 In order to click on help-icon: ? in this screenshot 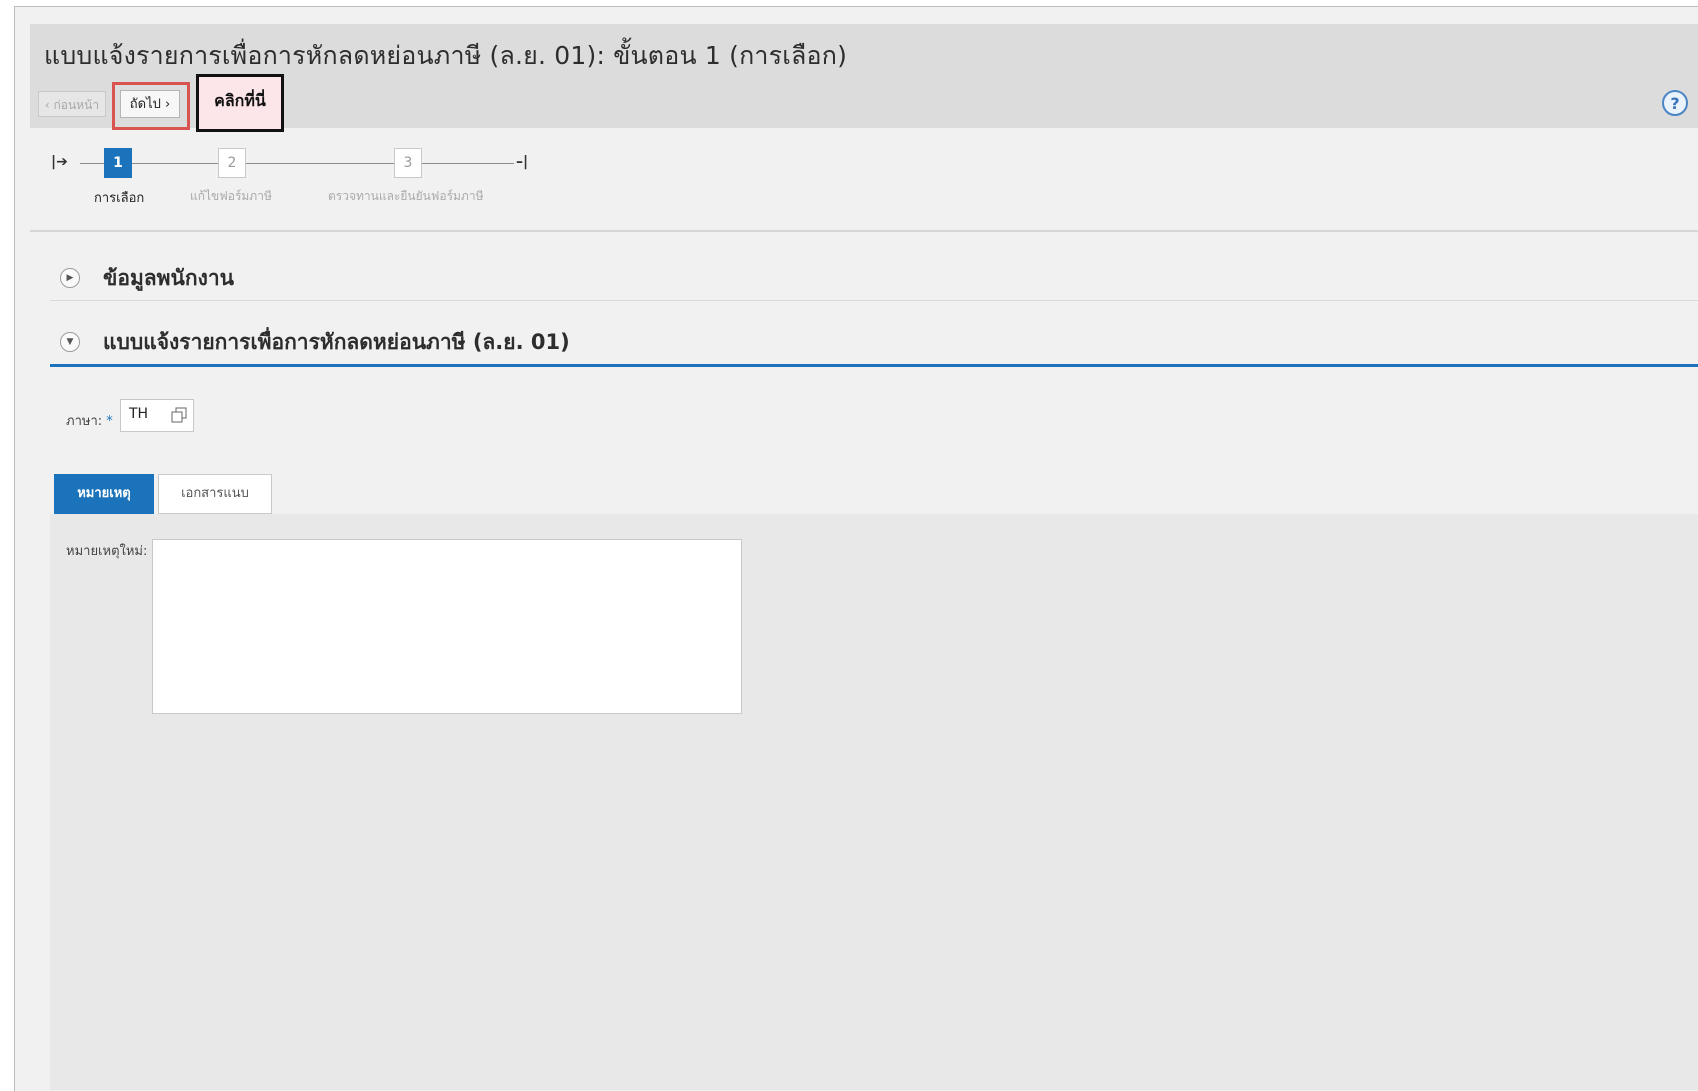, I will do `click(1675, 103)`.